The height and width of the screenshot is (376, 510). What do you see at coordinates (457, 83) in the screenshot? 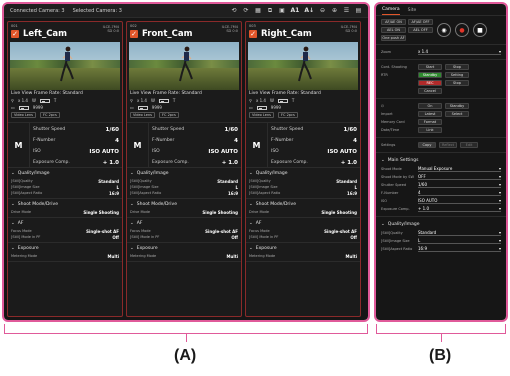
I see `rec-stop-button: Stop` at bounding box center [457, 83].